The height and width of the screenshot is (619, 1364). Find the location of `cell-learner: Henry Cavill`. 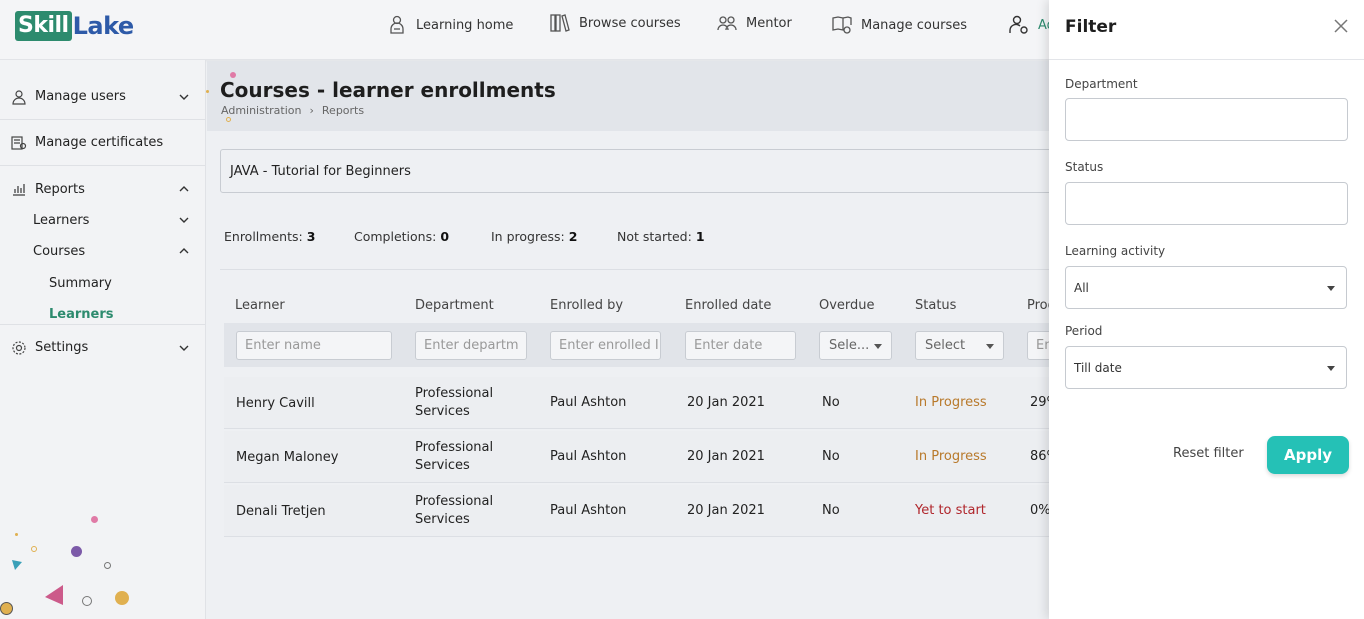

cell-learner: Henry Cavill is located at coordinates (275, 403).